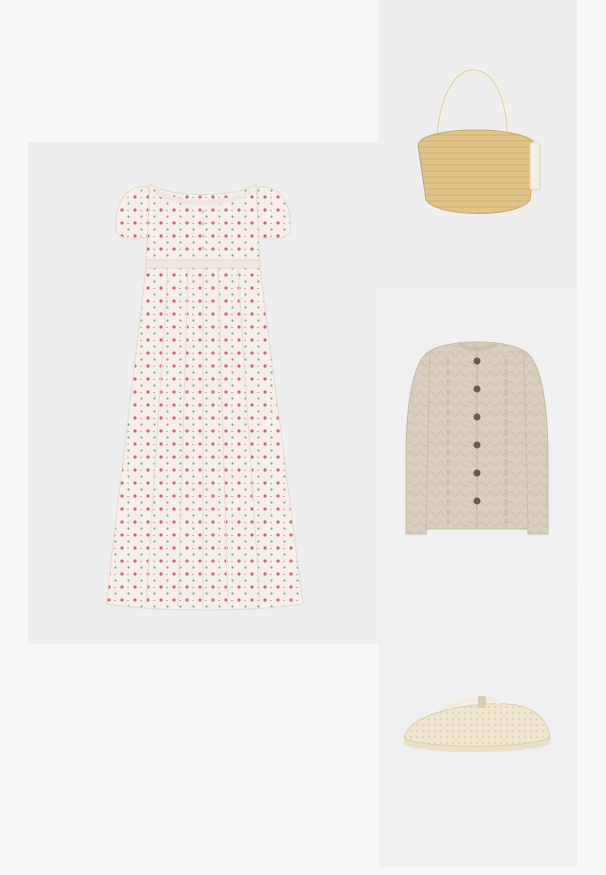  I want to click on product-card-cardigan, so click(477, 433).